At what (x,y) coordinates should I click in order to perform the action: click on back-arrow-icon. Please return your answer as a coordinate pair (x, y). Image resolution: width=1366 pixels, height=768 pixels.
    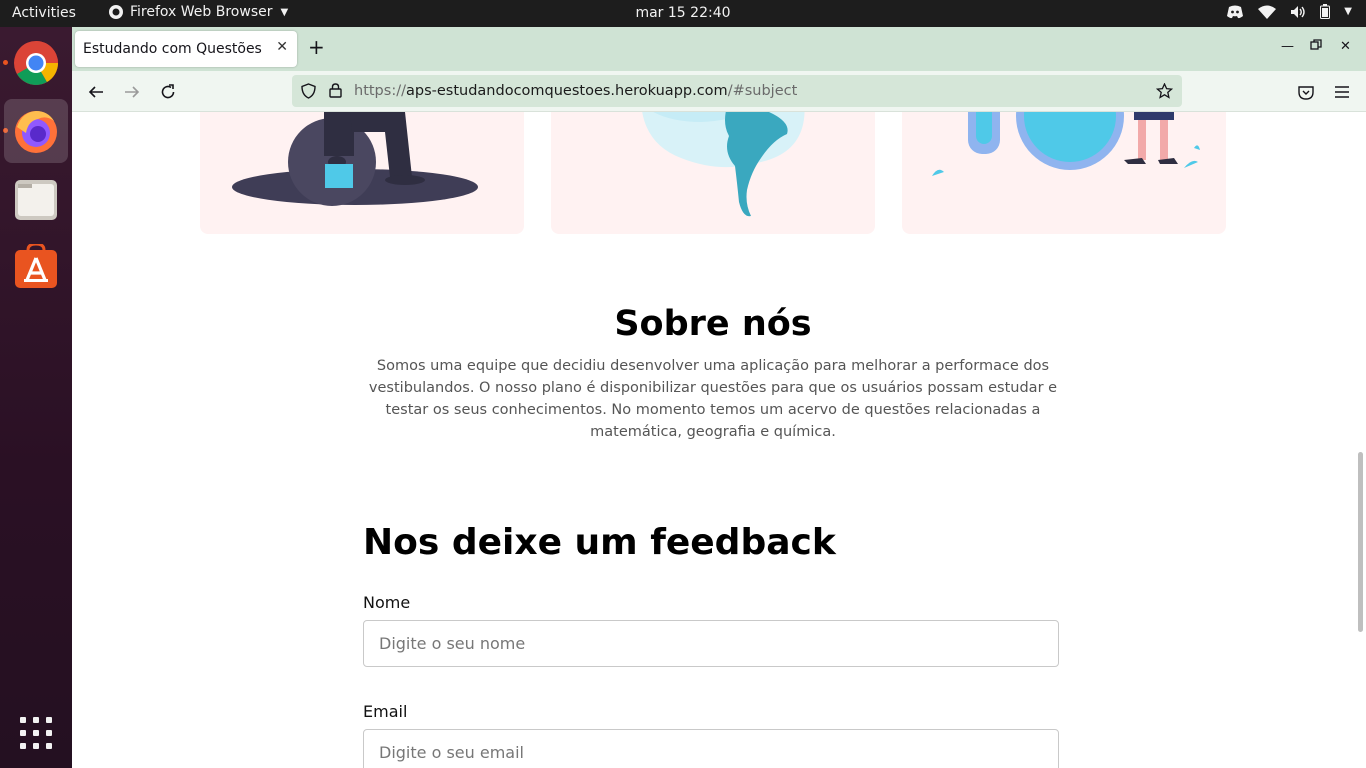
    Looking at the image, I should click on (95, 92).